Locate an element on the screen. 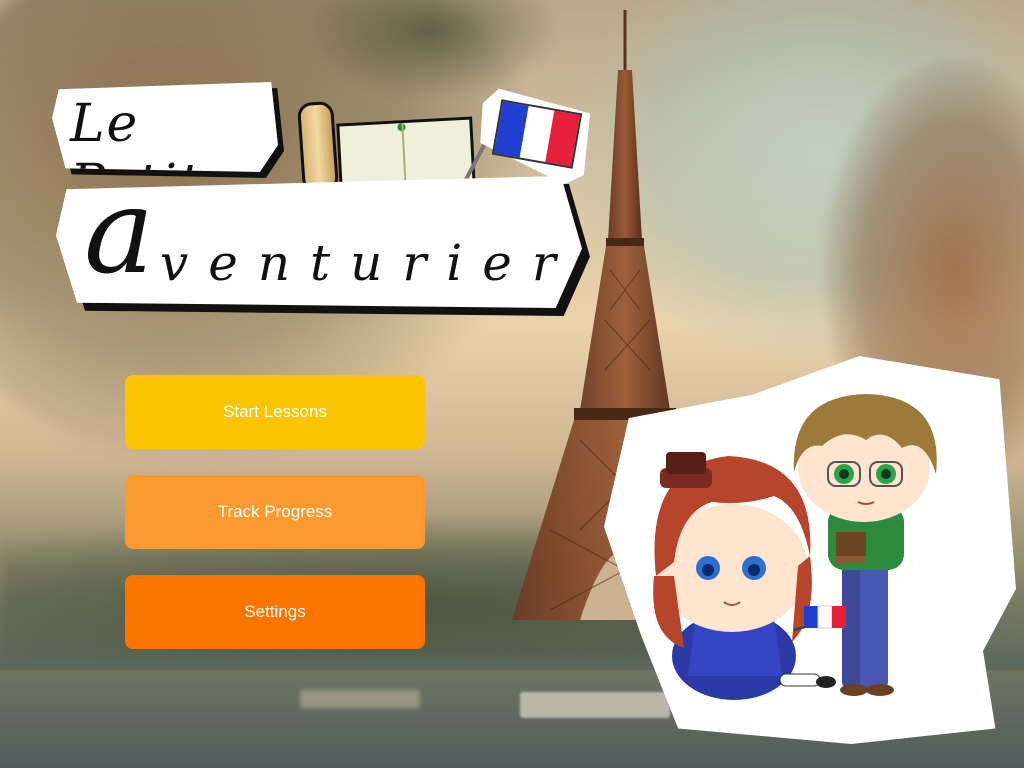 This screenshot has height=768, width=1024. baguette-icon is located at coordinates (318, 147).